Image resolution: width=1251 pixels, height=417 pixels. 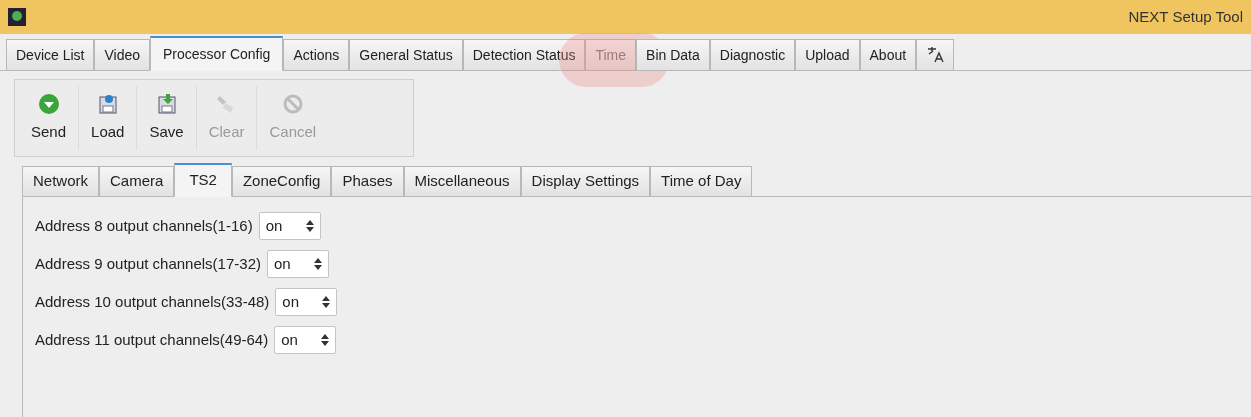 What do you see at coordinates (701, 181) in the screenshot?
I see `sub-tab: Time of Day` at bounding box center [701, 181].